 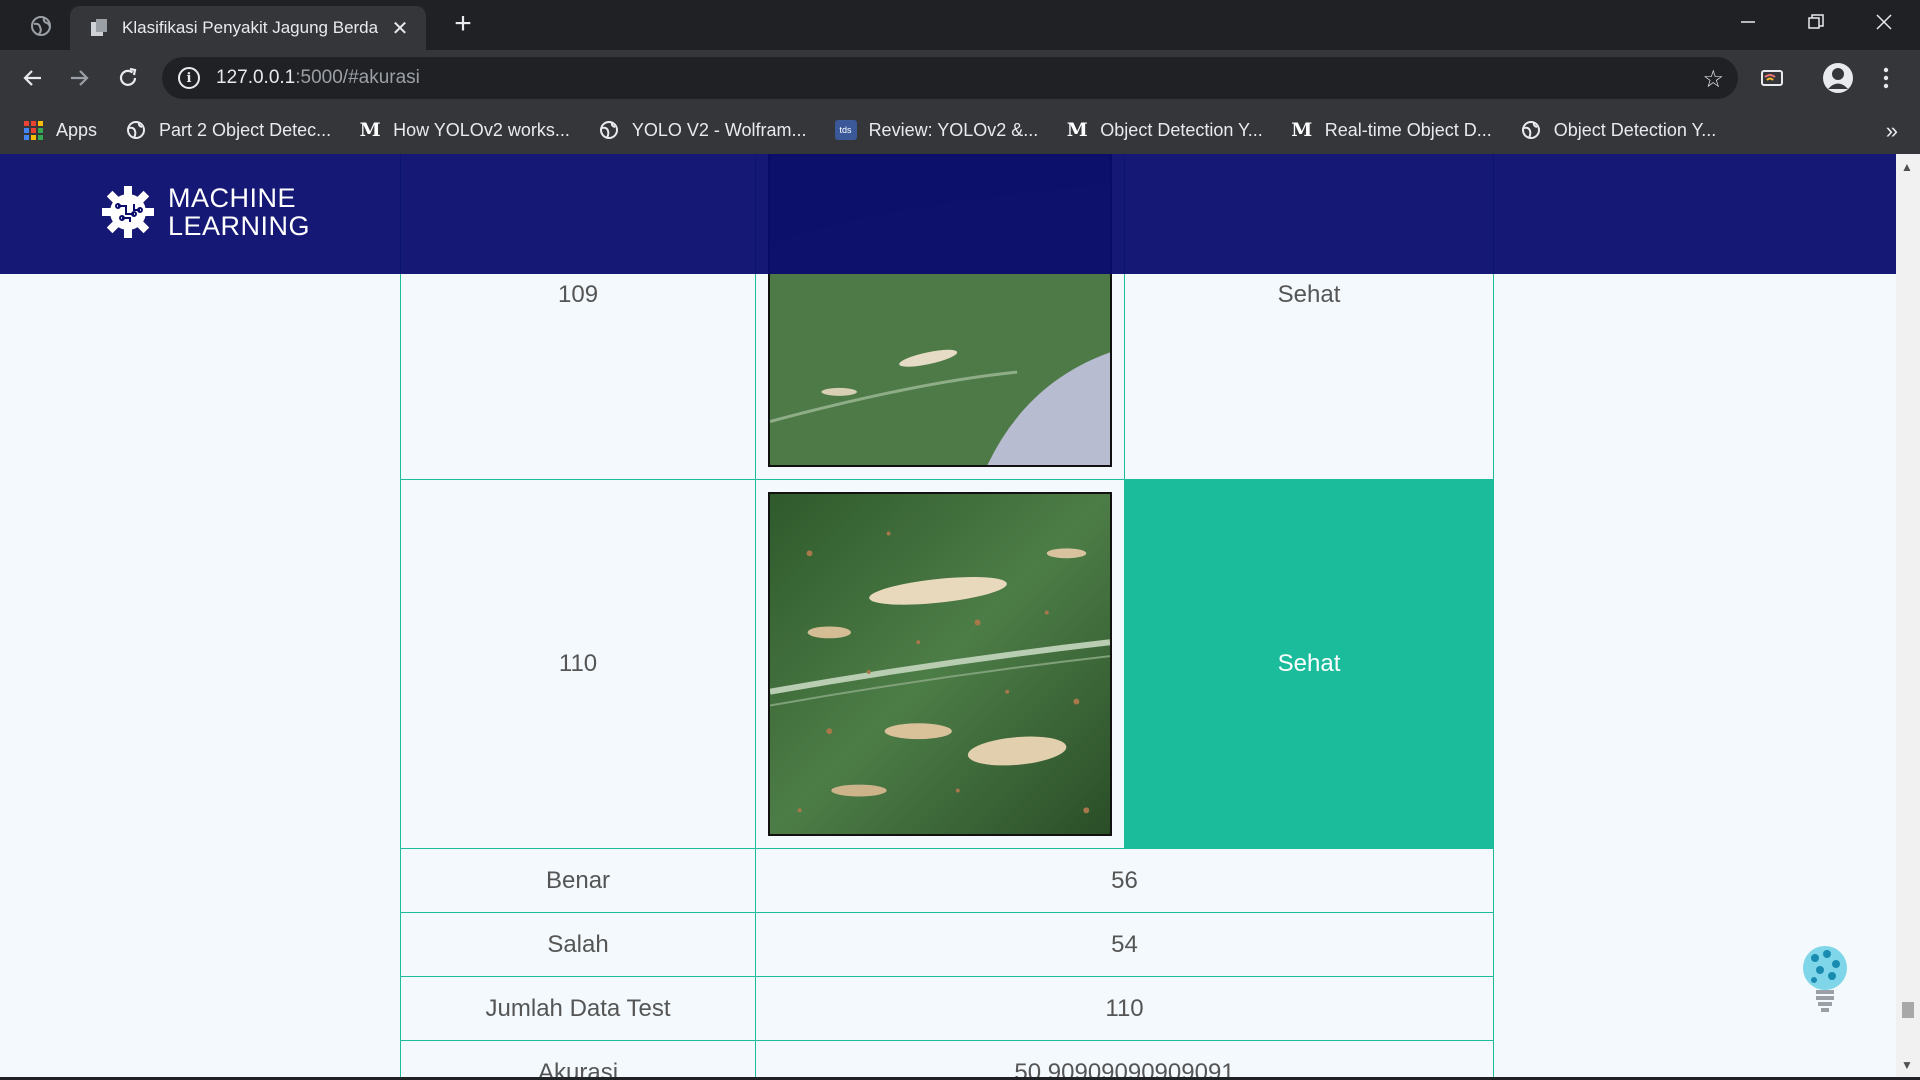 I want to click on bookmark-apps: Apps, so click(x=59, y=130).